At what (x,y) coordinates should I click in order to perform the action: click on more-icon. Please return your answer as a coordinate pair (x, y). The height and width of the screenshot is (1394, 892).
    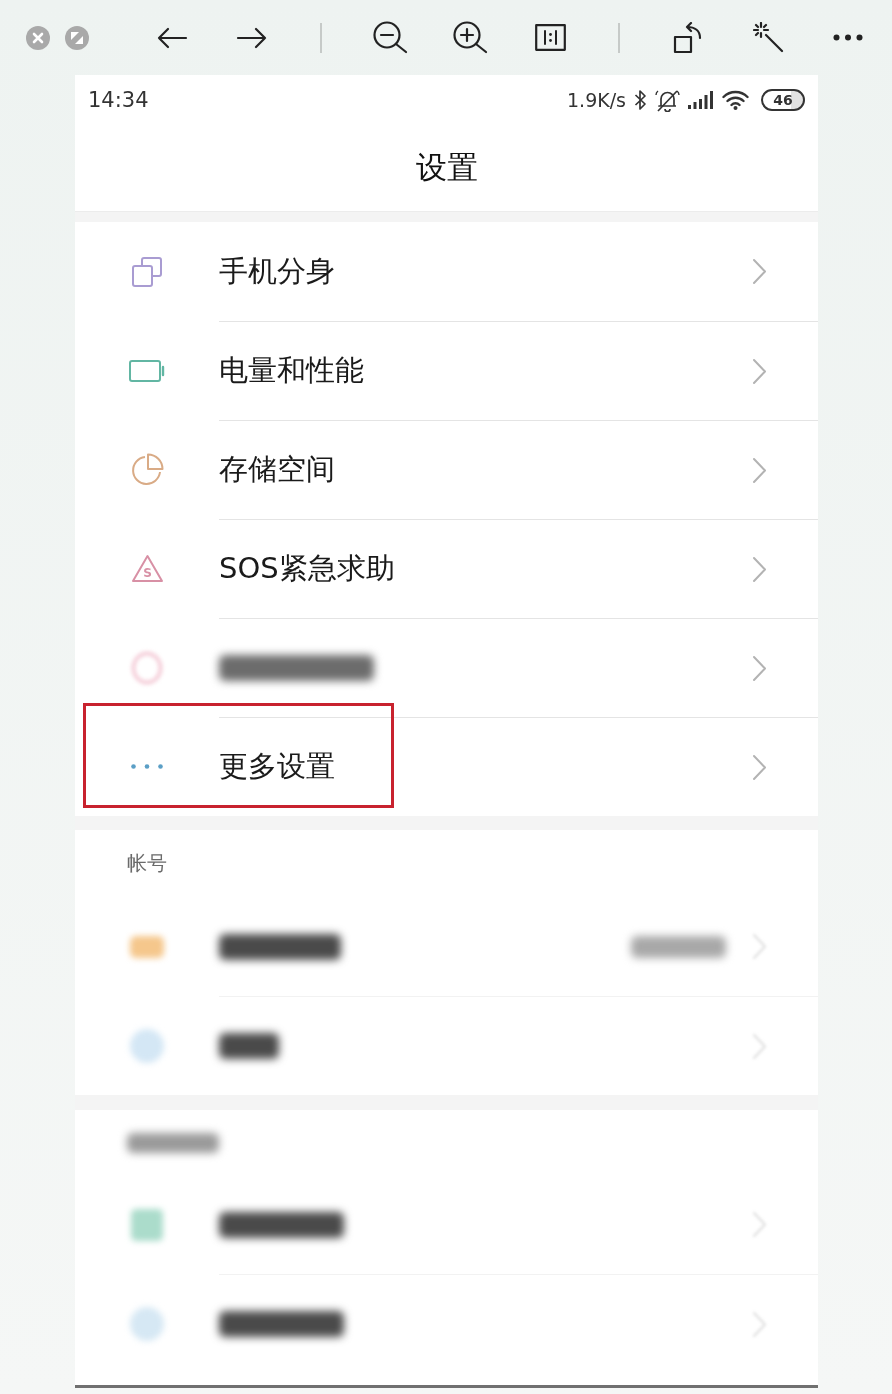
    Looking at the image, I should click on (848, 37).